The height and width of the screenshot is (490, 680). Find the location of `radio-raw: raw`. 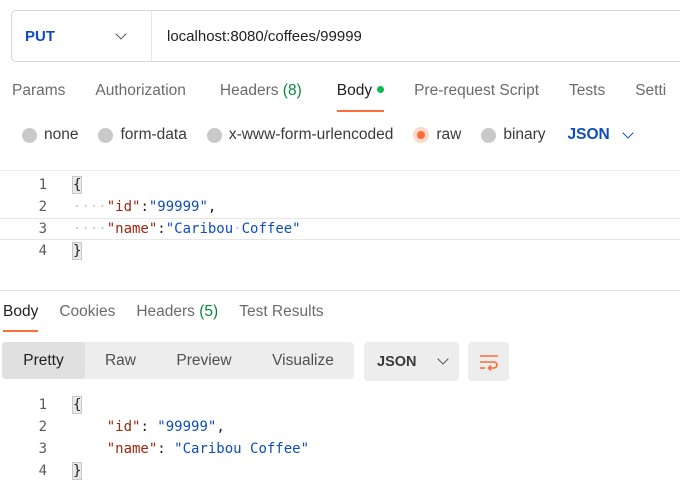

radio-raw: raw is located at coordinates (437, 135).